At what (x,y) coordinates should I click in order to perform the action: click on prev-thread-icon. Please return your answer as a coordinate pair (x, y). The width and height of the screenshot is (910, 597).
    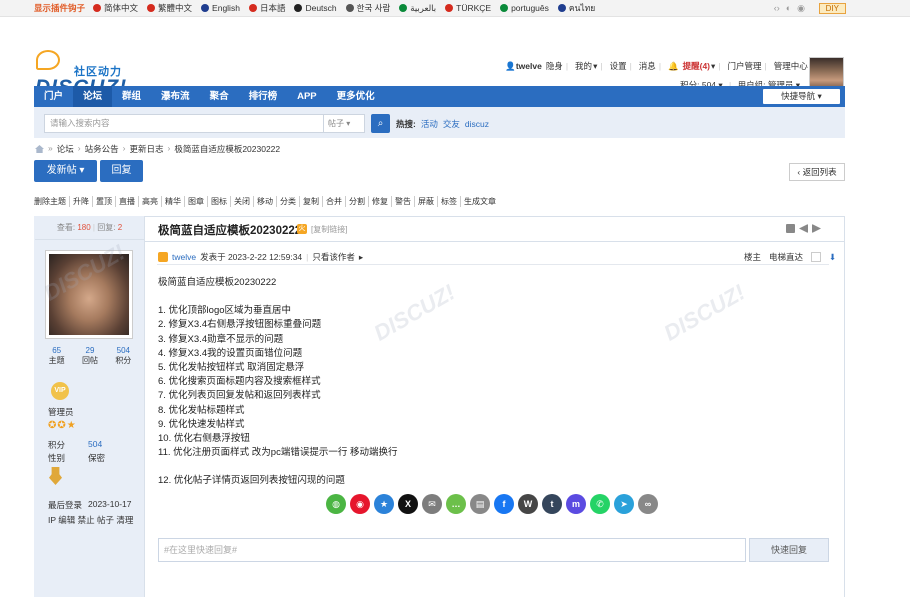
    Looking at the image, I should click on (803, 228).